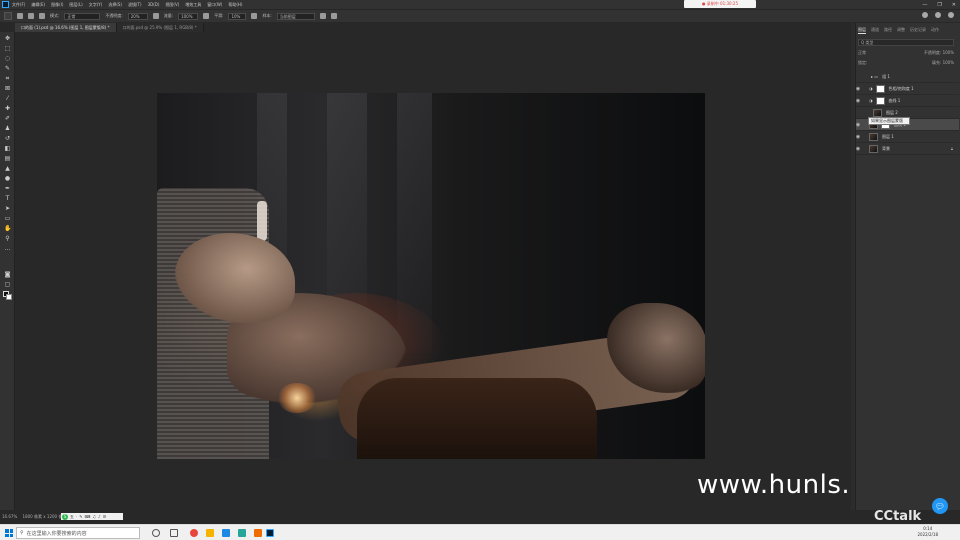 This screenshot has width=960, height=540. I want to click on type-tool-icon: T, so click(7, 199).